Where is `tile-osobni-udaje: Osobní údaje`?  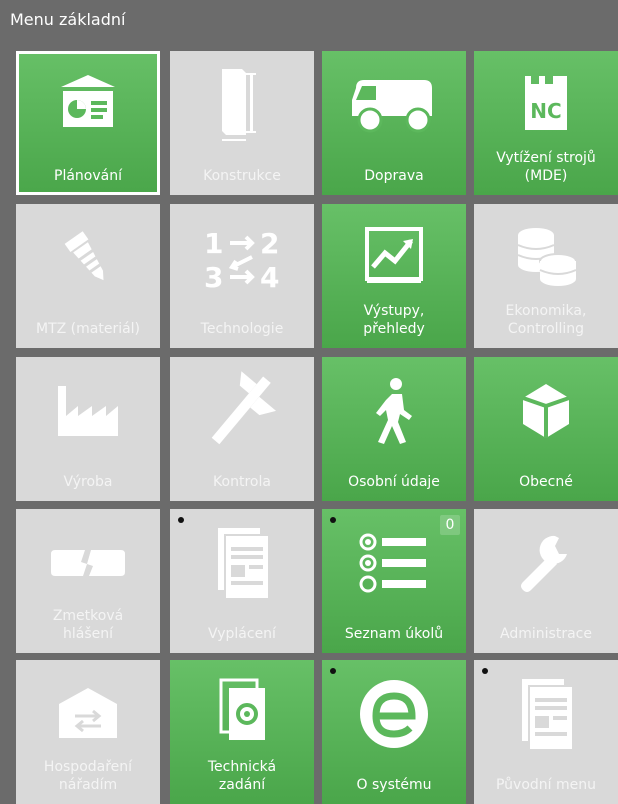
tile-osobni-udaje: Osobní údaje is located at coordinates (394, 429).